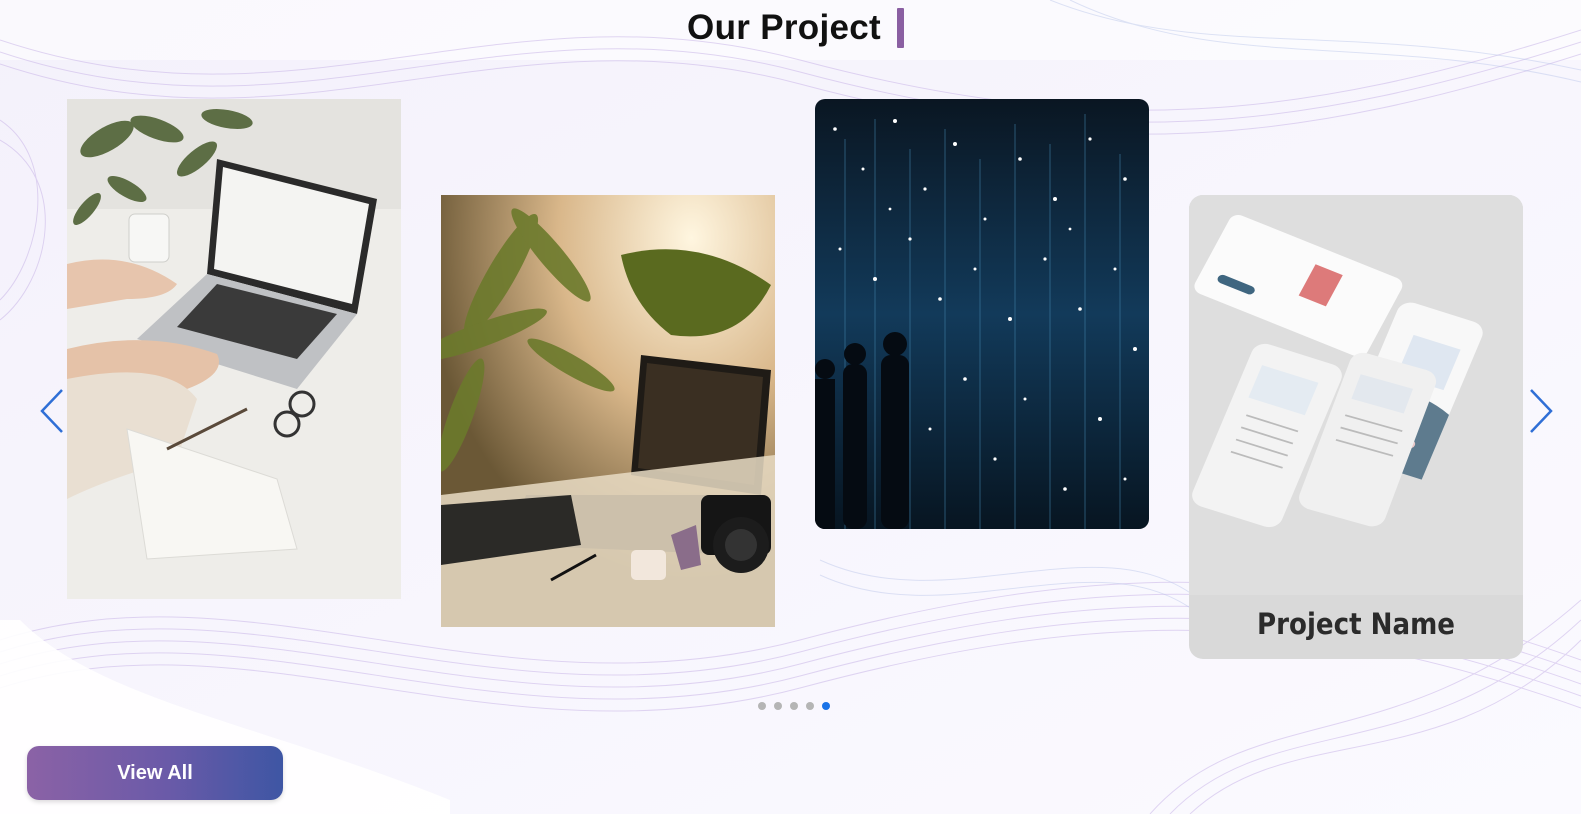  I want to click on carousel-prev-button, so click(52, 411).